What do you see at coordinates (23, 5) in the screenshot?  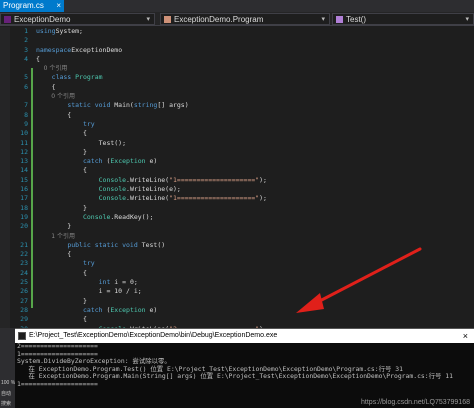 I see `tab-label: Program.cs` at bounding box center [23, 5].